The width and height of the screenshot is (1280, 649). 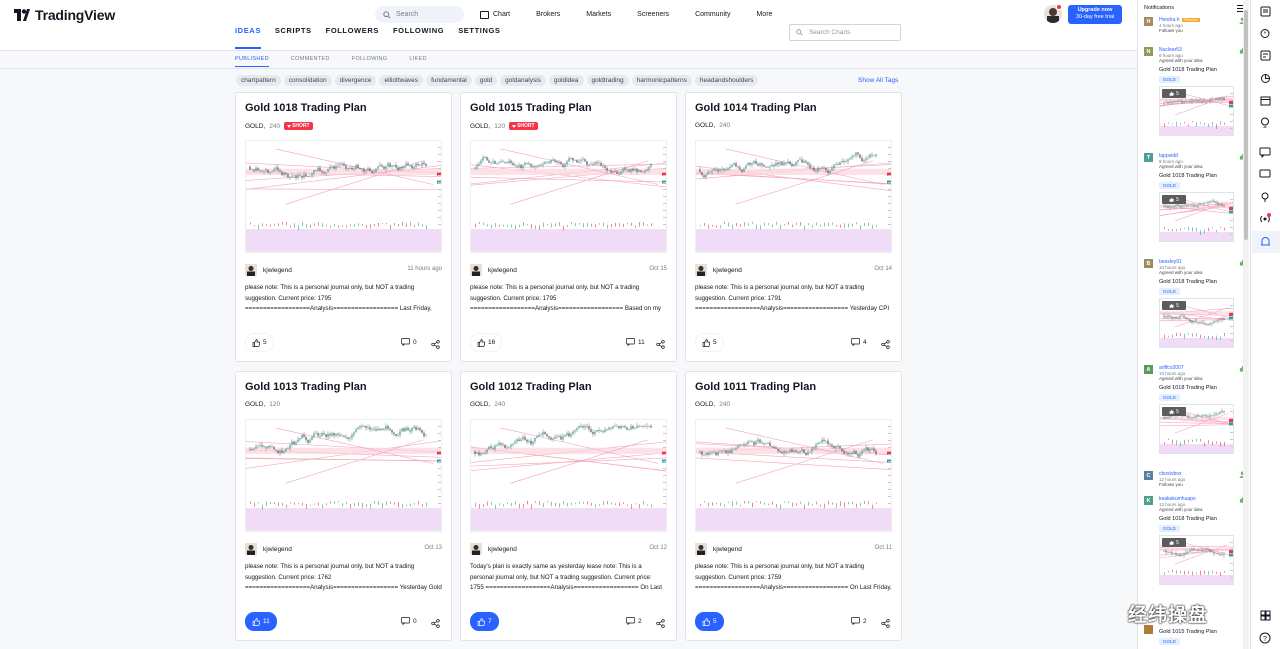 I want to click on grid-icon, so click(x=1265, y=615).